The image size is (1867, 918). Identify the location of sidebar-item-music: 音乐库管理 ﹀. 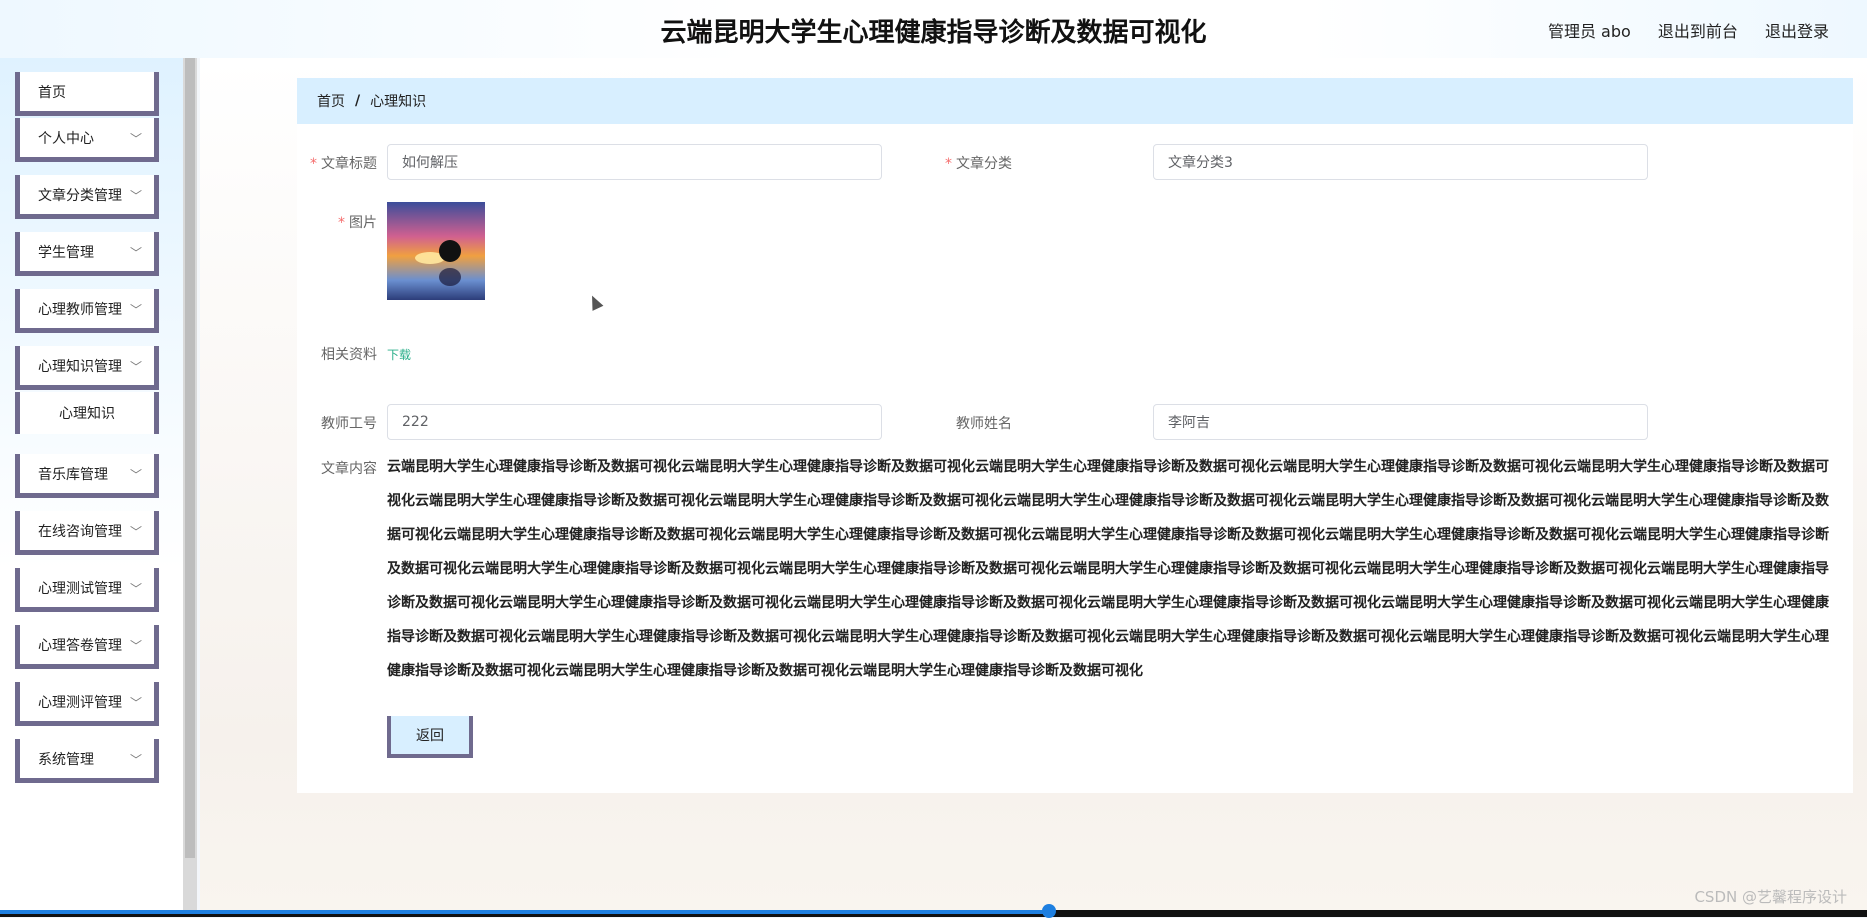
(87, 476).